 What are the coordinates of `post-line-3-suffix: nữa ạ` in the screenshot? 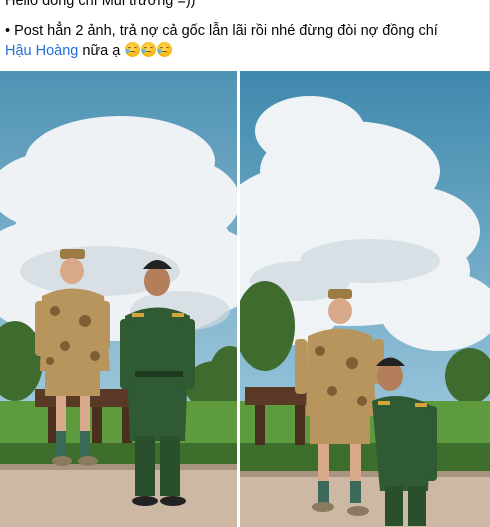 It's located at (99, 51).